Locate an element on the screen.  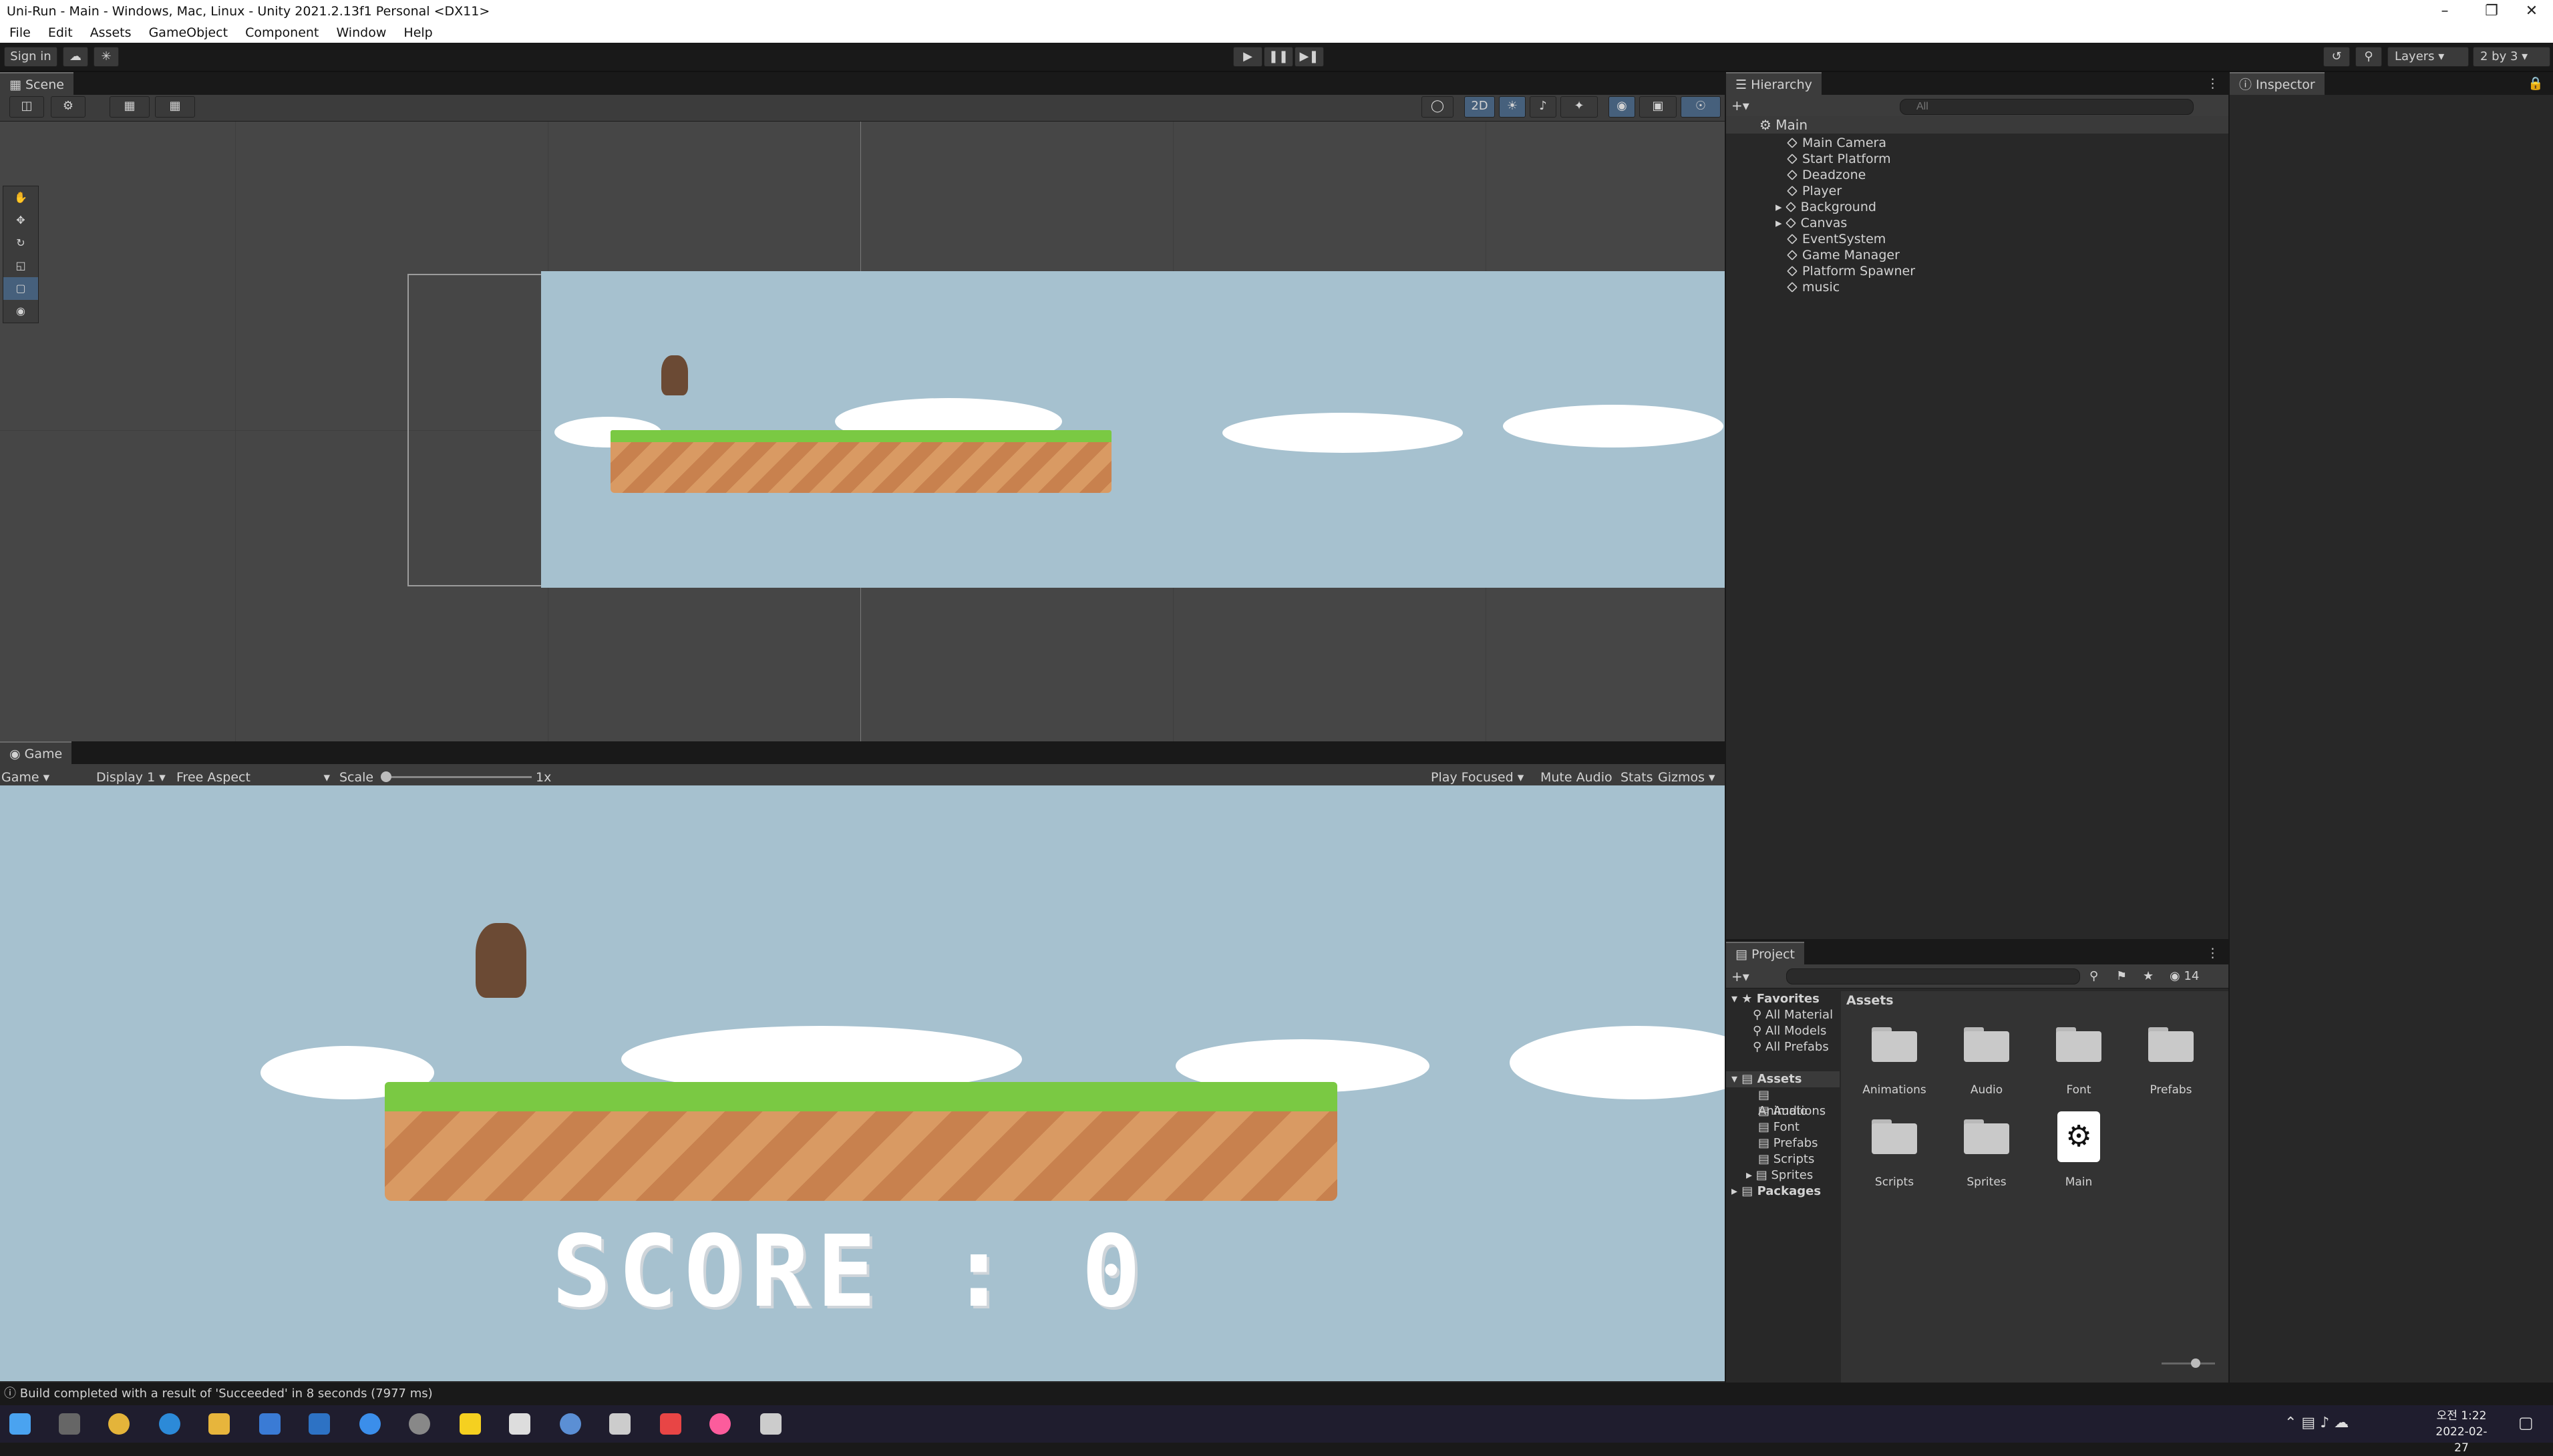
icon-size-thumb is located at coordinates (2195, 1363).